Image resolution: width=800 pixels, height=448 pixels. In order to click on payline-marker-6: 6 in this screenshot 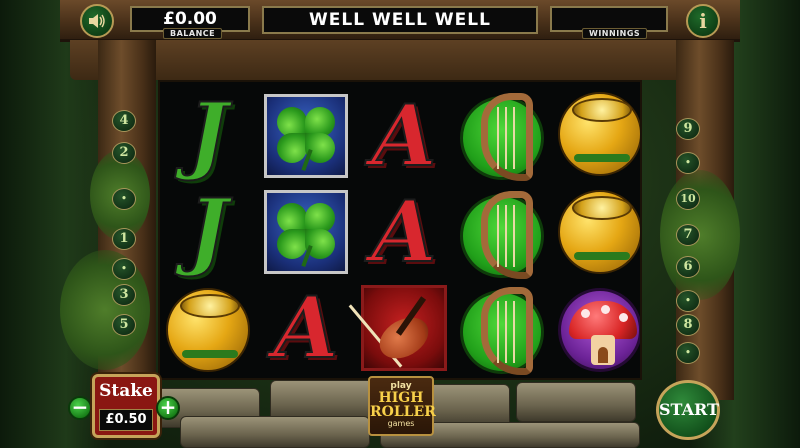, I will do `click(688, 267)`.